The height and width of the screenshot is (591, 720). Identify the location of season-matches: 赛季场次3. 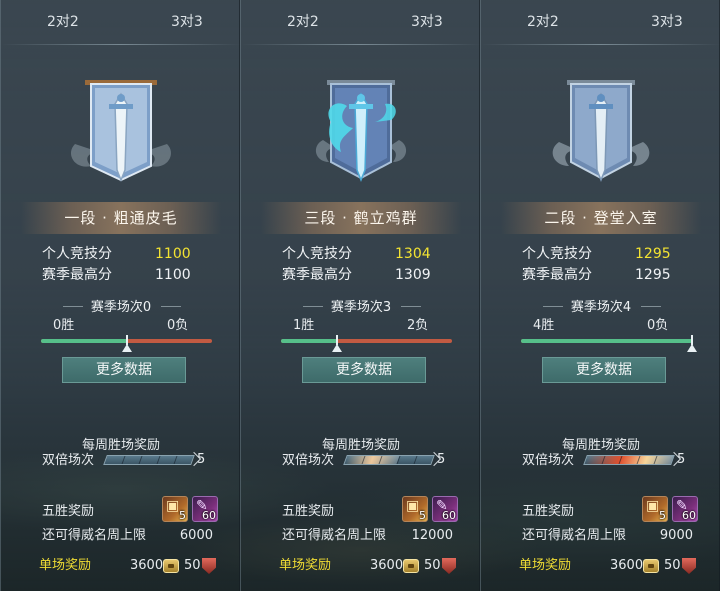
(361, 307).